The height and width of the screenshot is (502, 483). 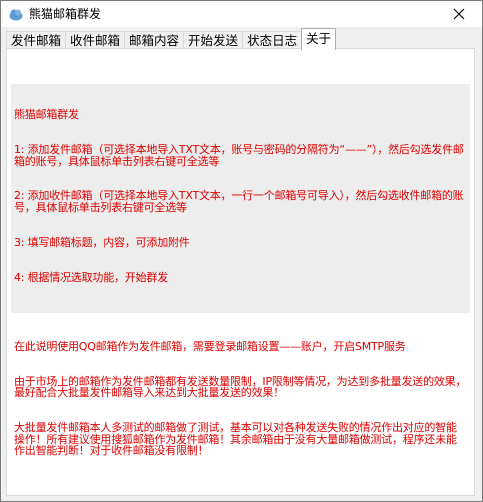 What do you see at coordinates (171, 39) in the screenshot?
I see `tab-bar: 发件邮箱 收件邮箱 邮箱内容 开始发送 状态日志 关于` at bounding box center [171, 39].